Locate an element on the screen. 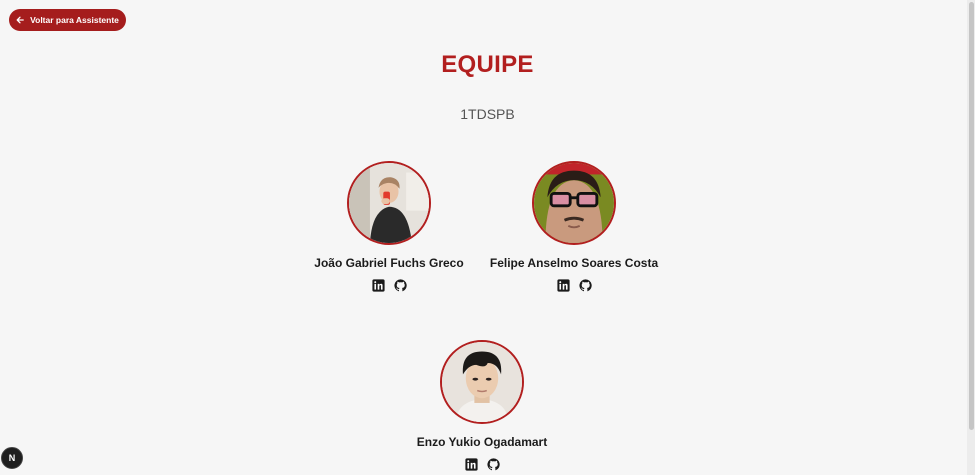 The height and width of the screenshot is (475, 975). team-member-card: Enzo Yukio Ogadamart is located at coordinates (482, 405).